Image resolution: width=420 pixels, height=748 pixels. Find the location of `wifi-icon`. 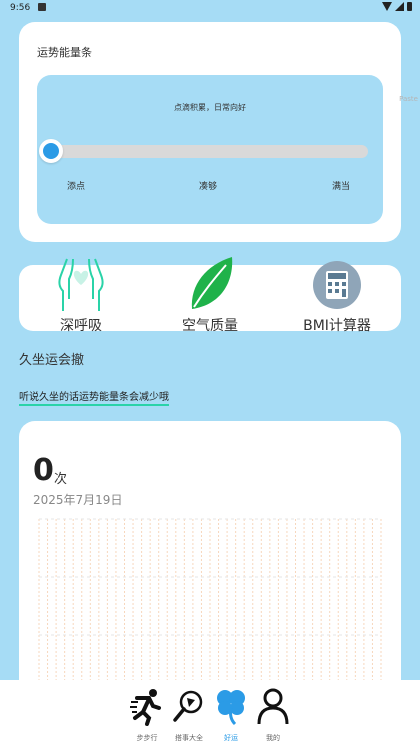

wifi-icon is located at coordinates (387, 6).